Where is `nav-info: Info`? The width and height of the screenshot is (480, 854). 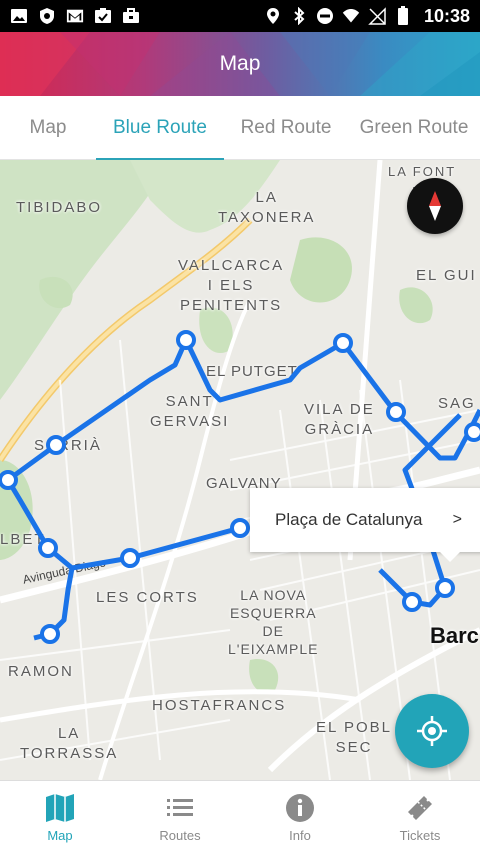
nav-info: Info is located at coordinates (300, 817).